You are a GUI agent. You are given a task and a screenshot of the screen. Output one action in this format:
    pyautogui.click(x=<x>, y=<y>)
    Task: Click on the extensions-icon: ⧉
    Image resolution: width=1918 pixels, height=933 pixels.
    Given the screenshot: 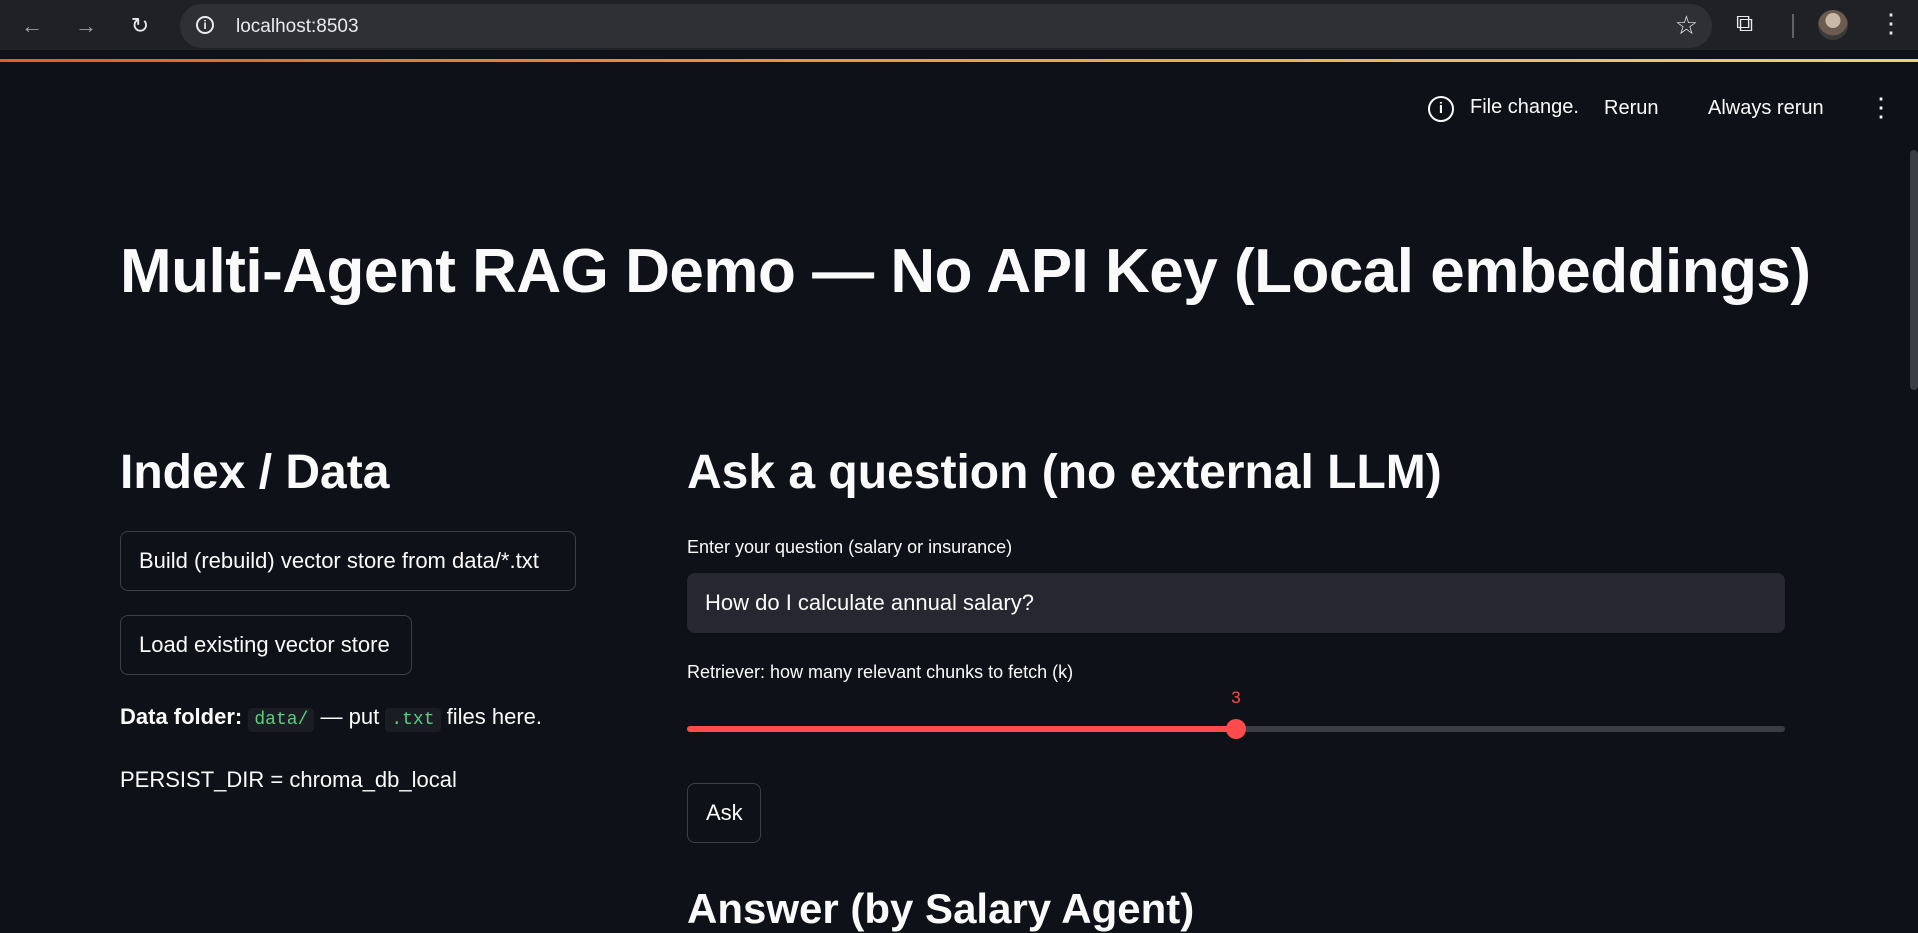 What is the action you would take?
    pyautogui.click(x=1744, y=24)
    